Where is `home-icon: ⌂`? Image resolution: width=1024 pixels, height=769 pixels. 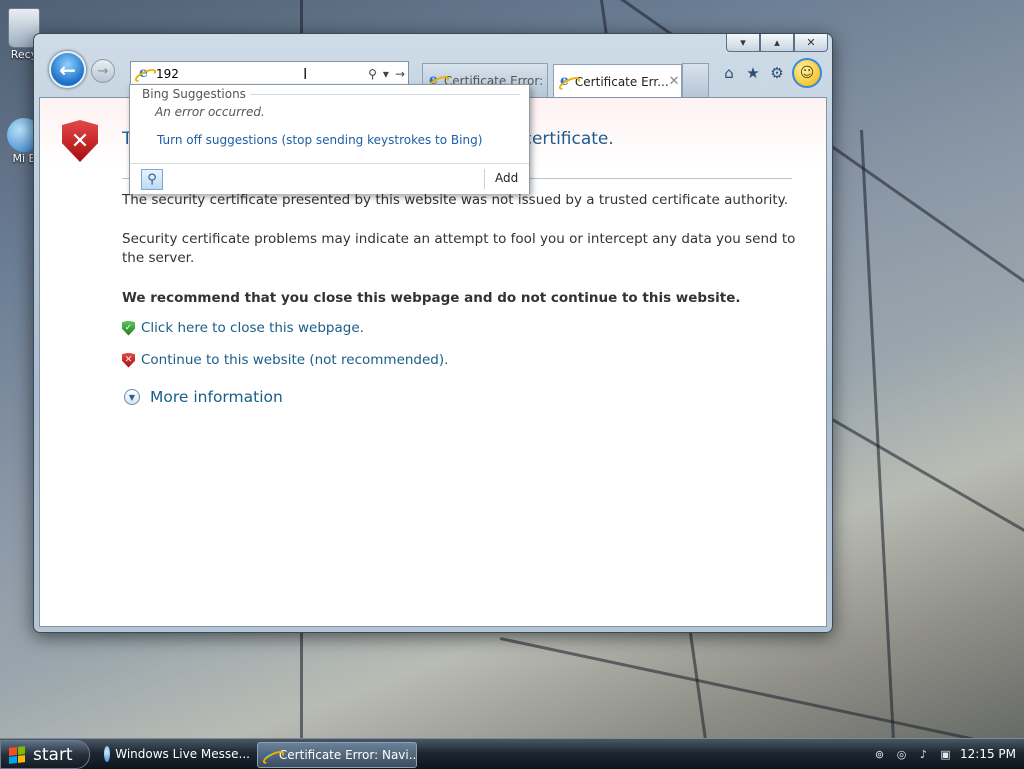
home-icon: ⌂ is located at coordinates (729, 73).